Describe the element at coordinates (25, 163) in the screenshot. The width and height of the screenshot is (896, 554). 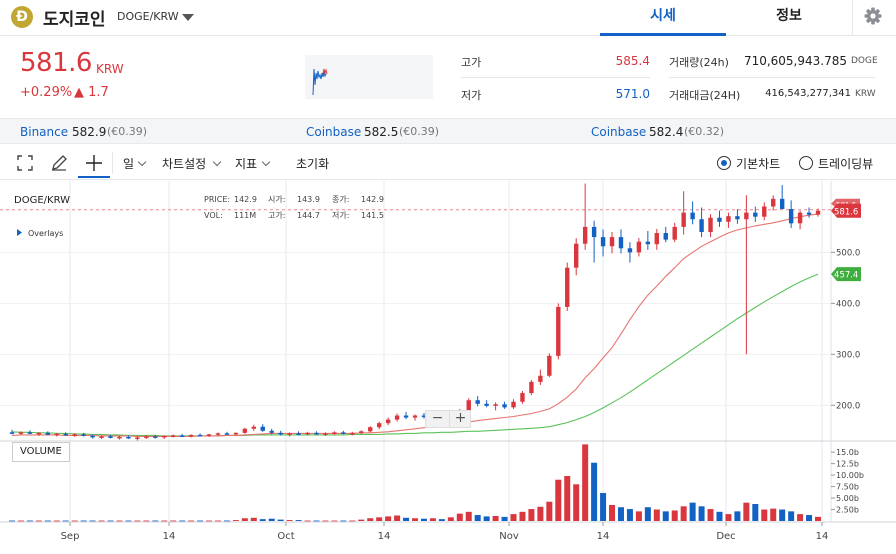
I see `fullscreen-icon` at that location.